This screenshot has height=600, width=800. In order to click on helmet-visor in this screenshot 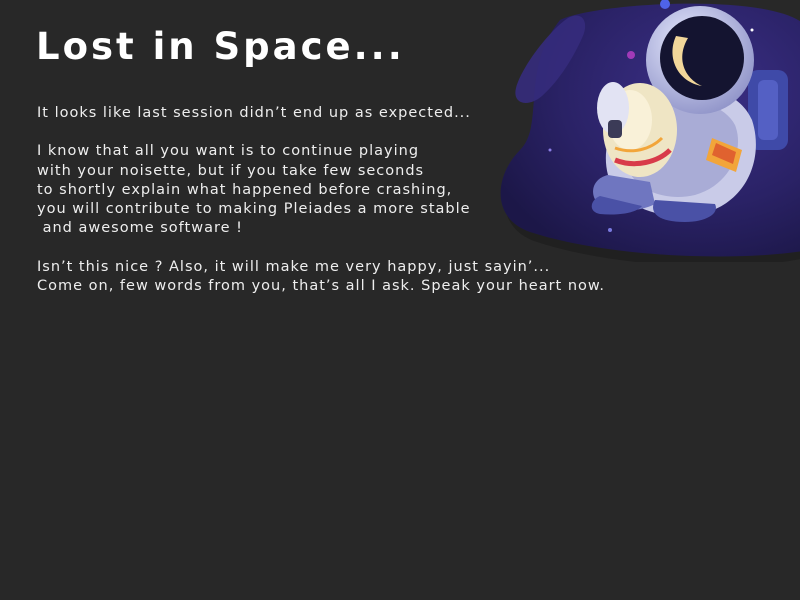, I will do `click(702, 58)`.